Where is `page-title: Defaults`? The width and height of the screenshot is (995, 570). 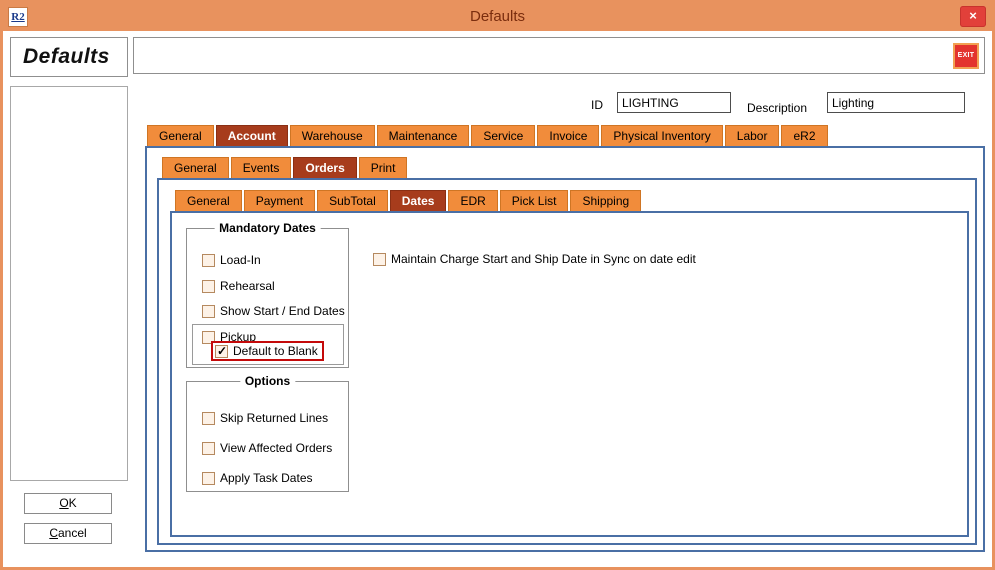
page-title: Defaults is located at coordinates (66, 56).